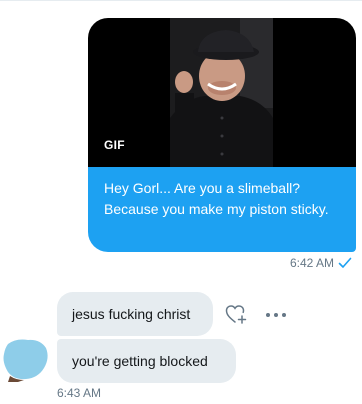 The height and width of the screenshot is (404, 362). What do you see at coordinates (181, 0) in the screenshot?
I see `conversation-top-divider` at bounding box center [181, 0].